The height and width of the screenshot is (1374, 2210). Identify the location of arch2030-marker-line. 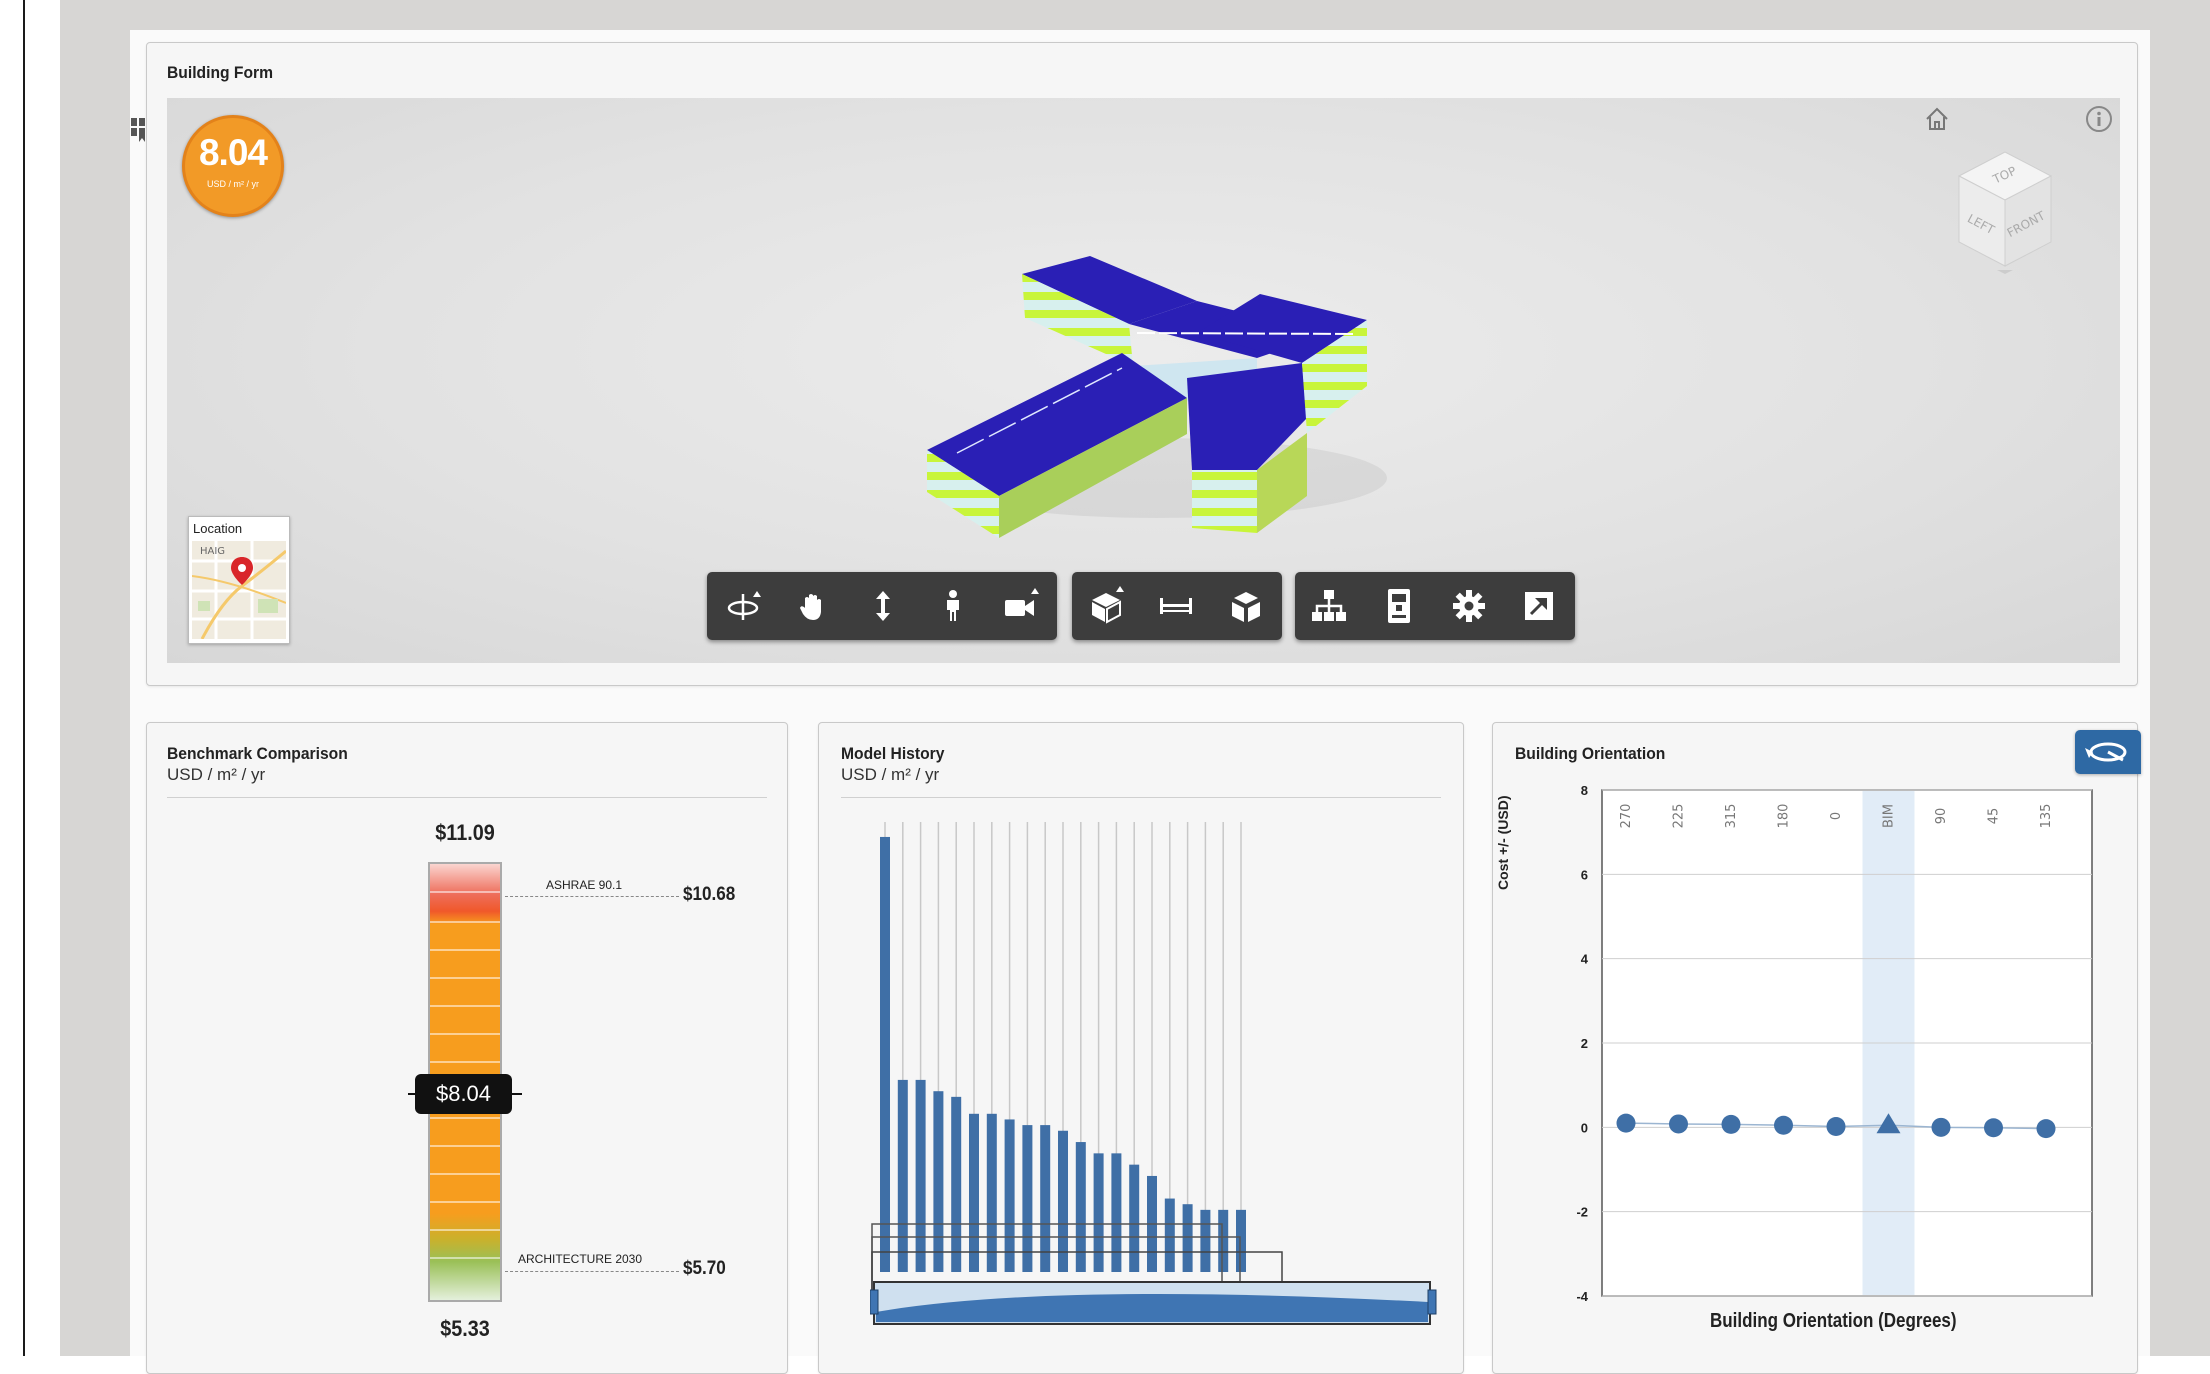
(592, 1271).